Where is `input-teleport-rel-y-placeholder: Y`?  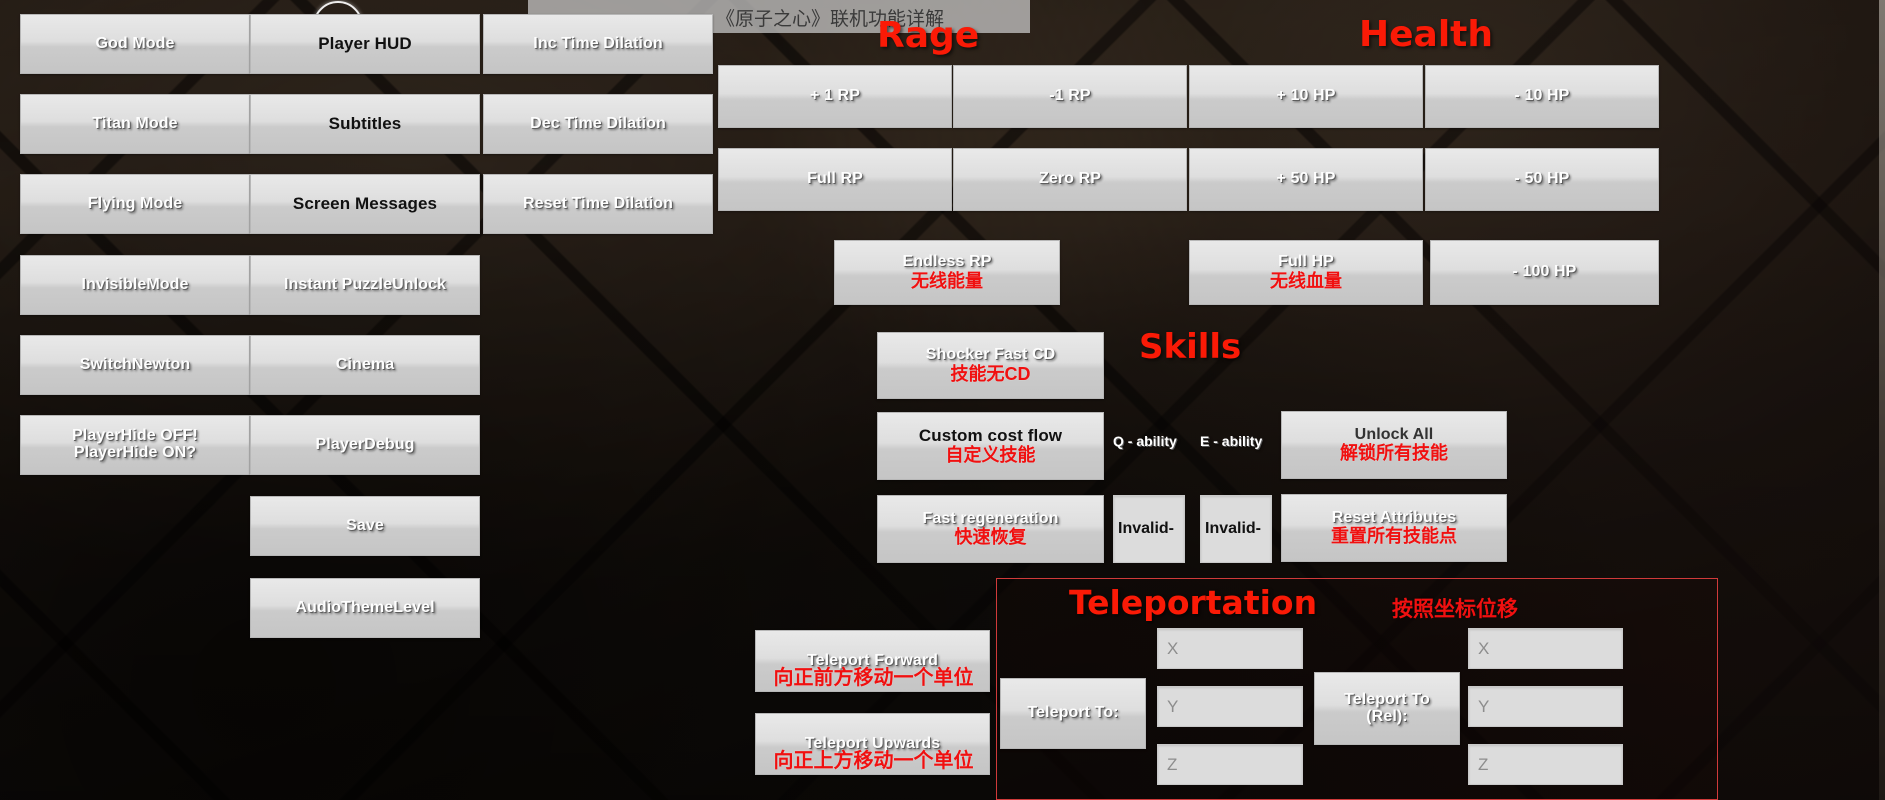 input-teleport-rel-y-placeholder: Y is located at coordinates (1484, 706).